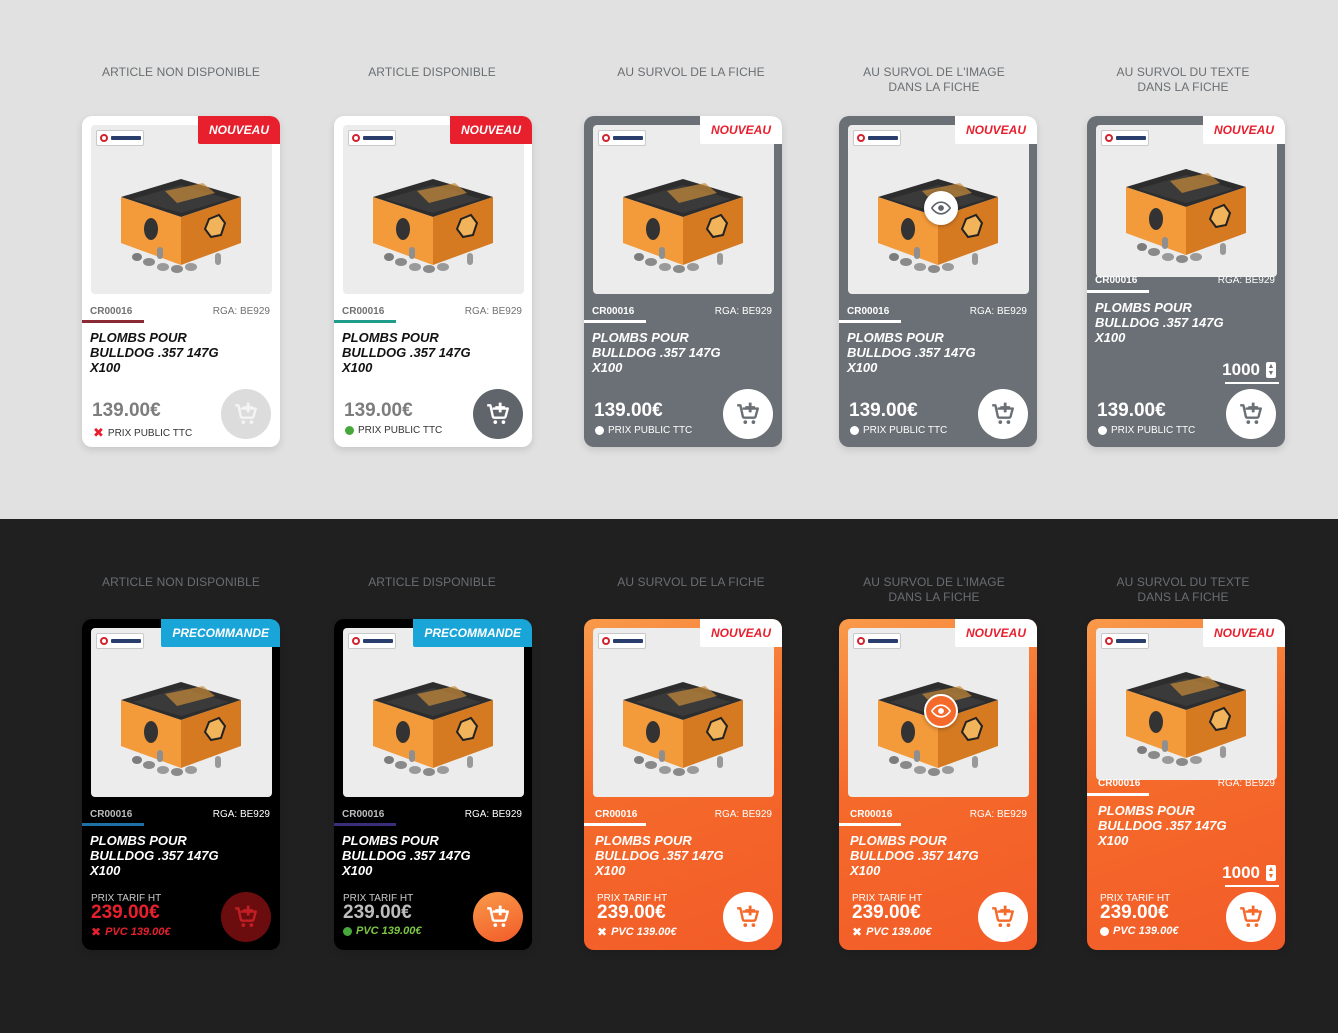 This screenshot has width=1338, height=1033. What do you see at coordinates (602, 932) in the screenshot?
I see `cross-icon: ✖` at bounding box center [602, 932].